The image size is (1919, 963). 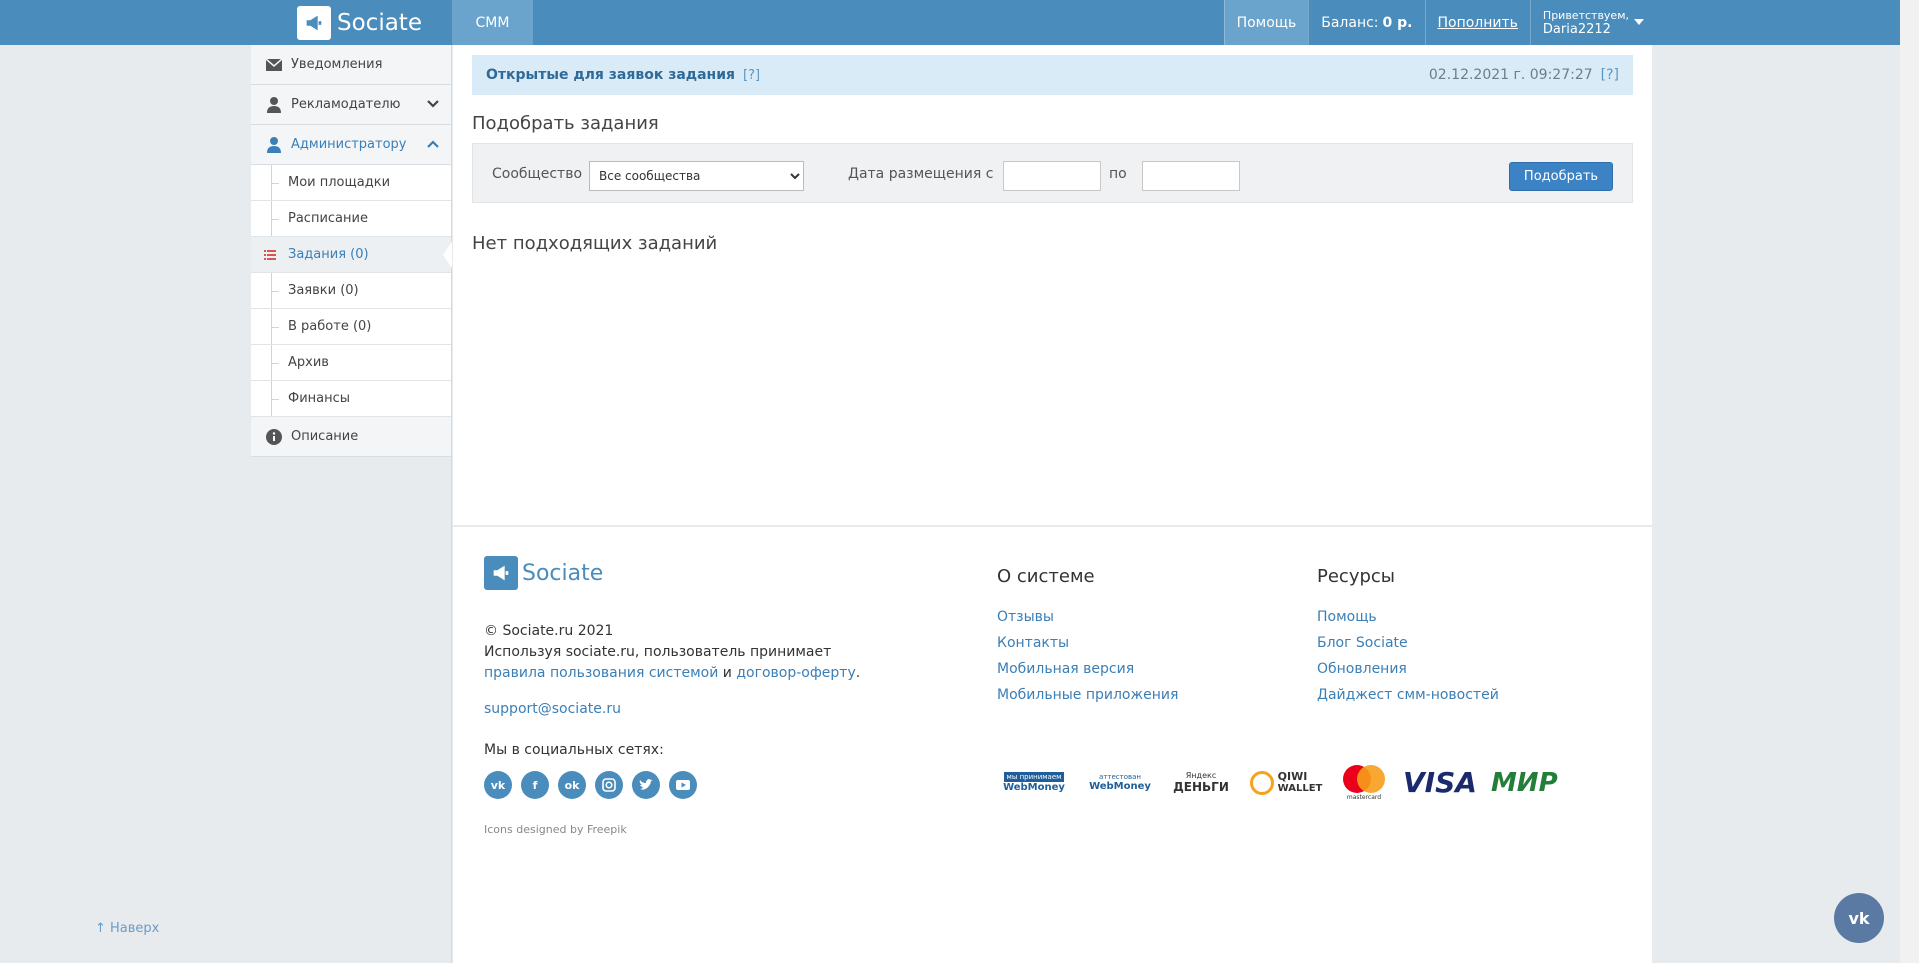 What do you see at coordinates (552, 709) in the screenshot?
I see `support-email-link: support@sociate.ru` at bounding box center [552, 709].